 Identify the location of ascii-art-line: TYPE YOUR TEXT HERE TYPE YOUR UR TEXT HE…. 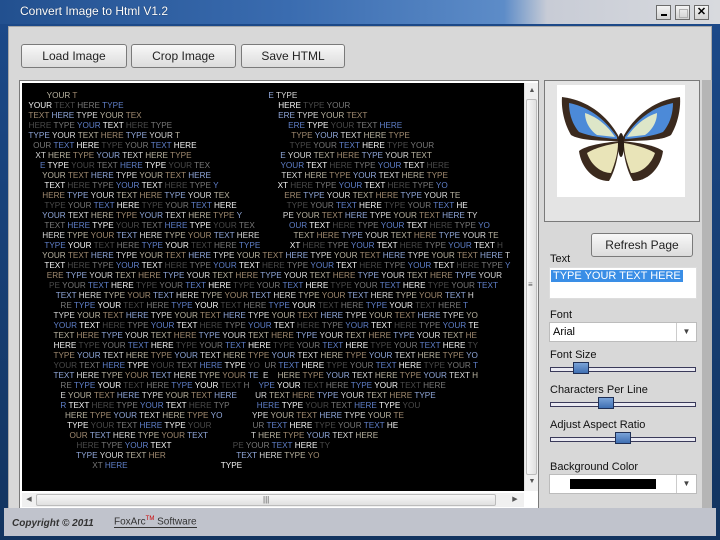
(233, 425).